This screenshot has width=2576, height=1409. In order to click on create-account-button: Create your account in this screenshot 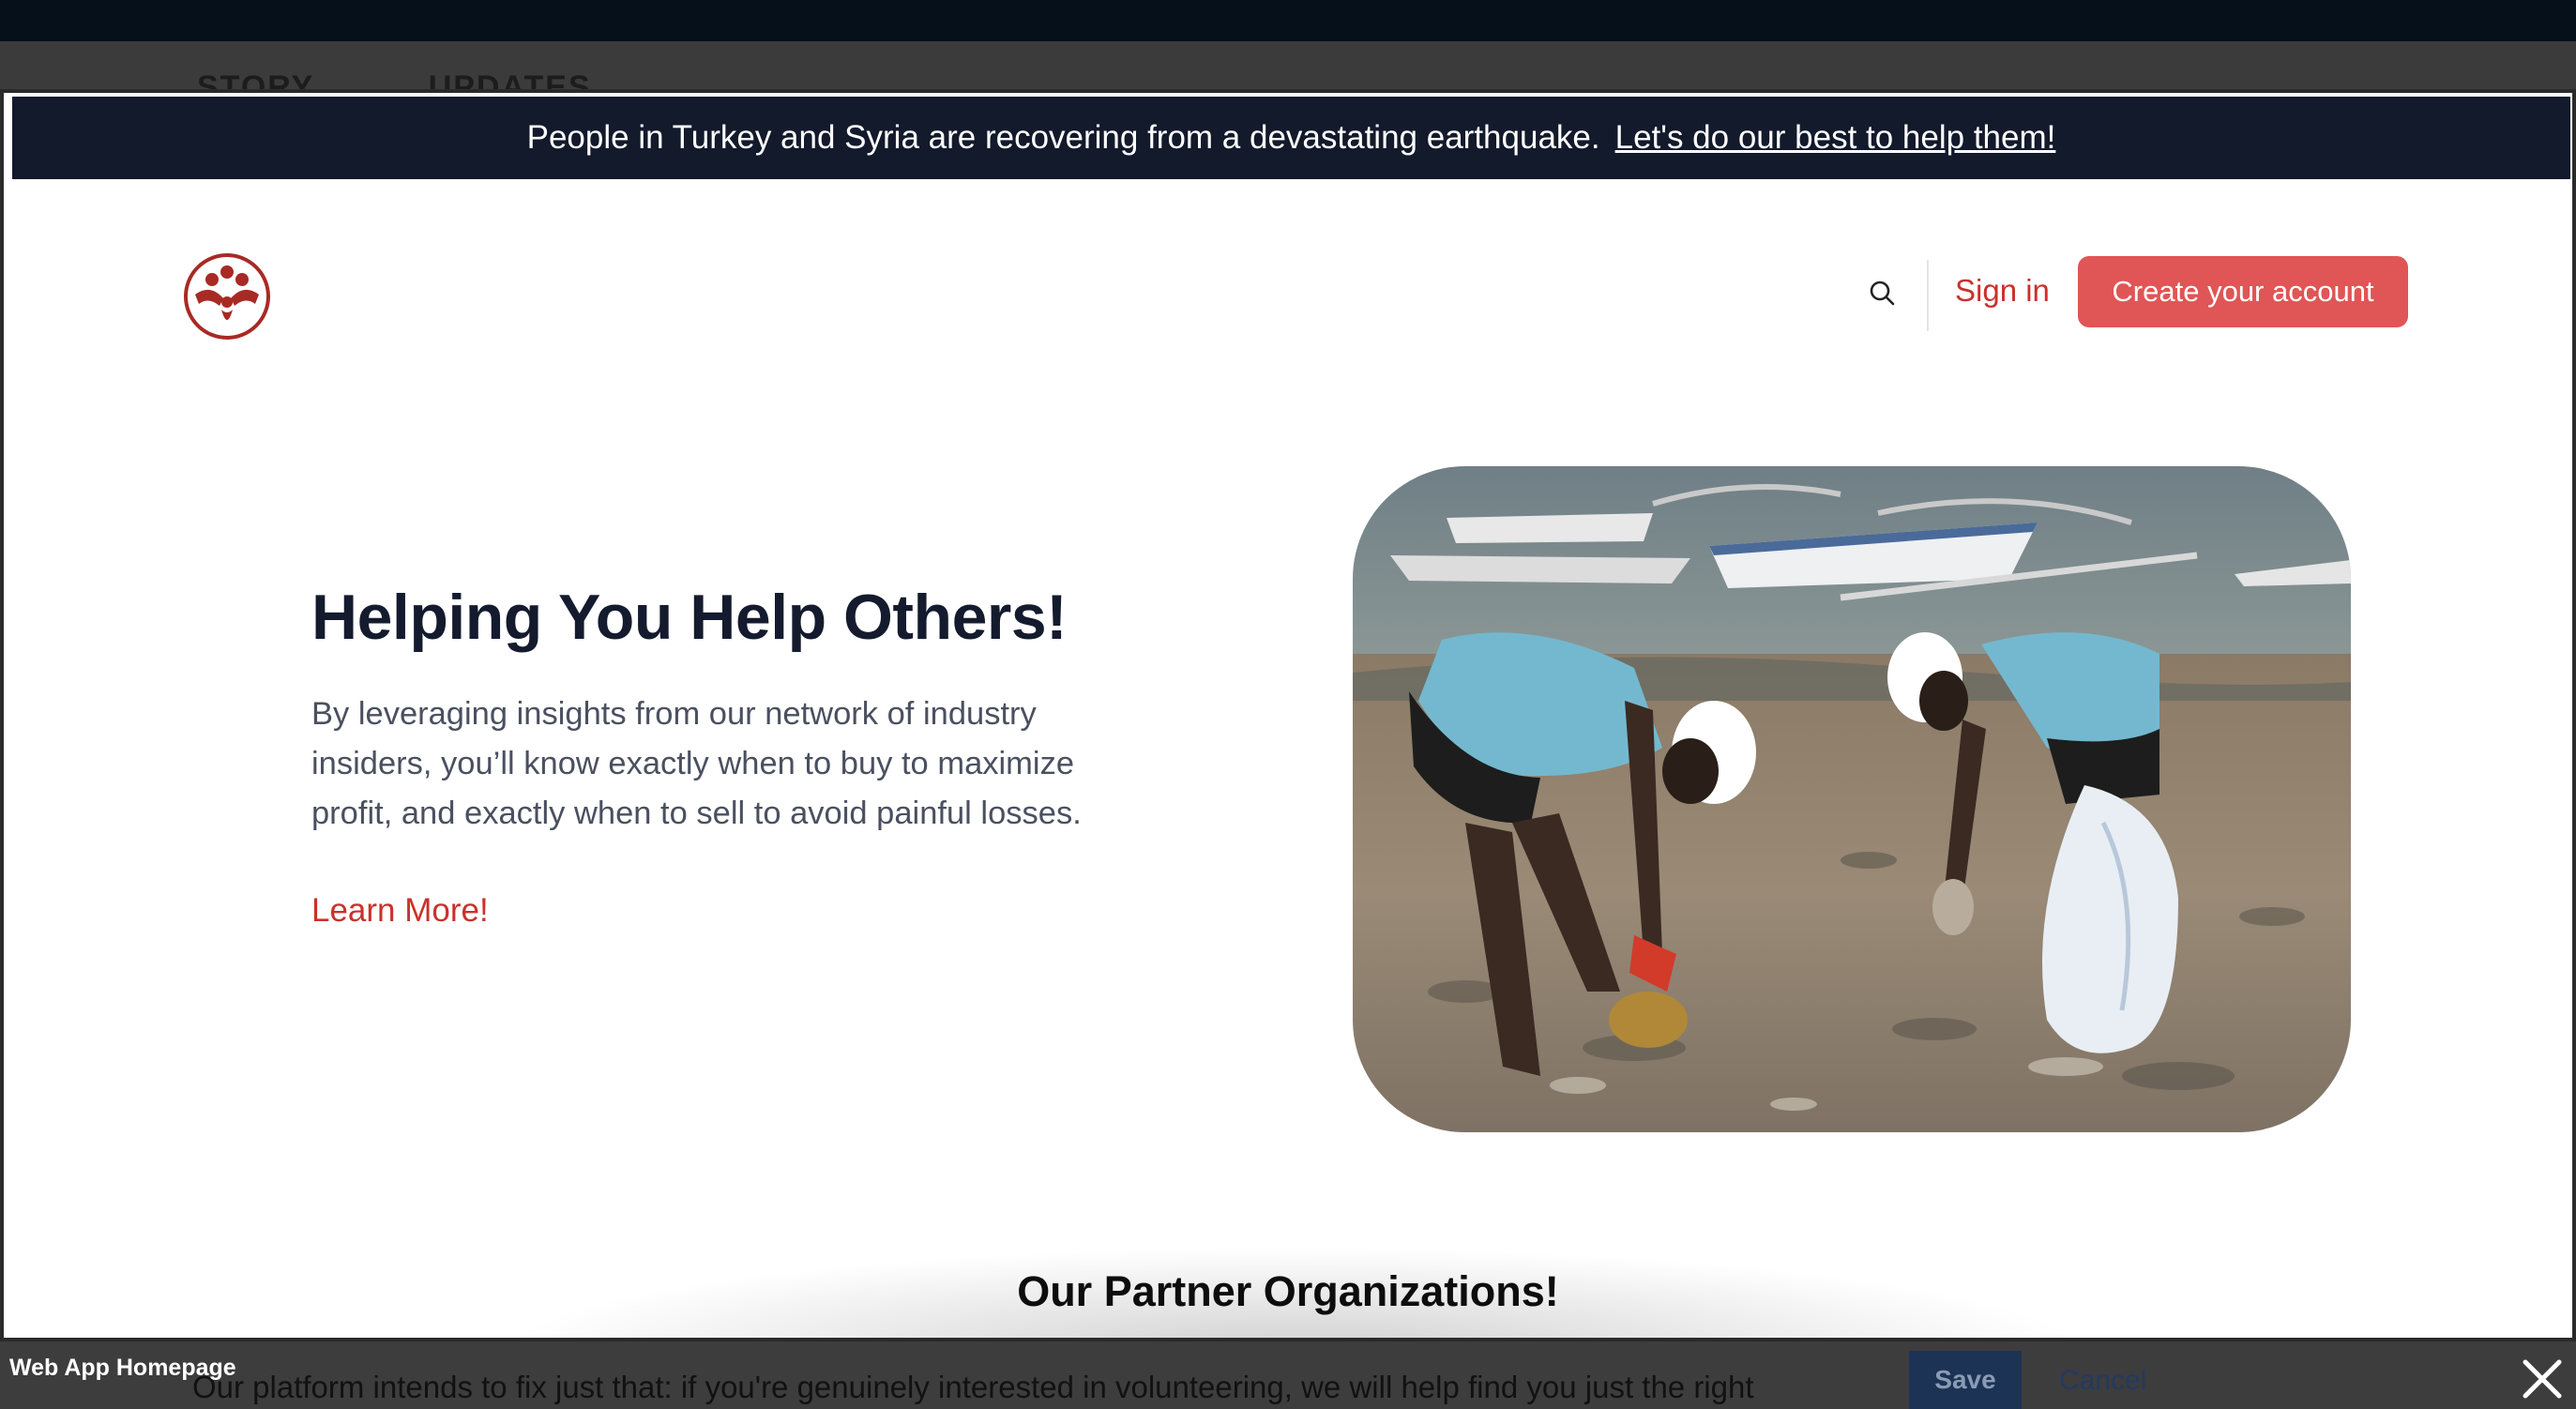, I will do `click(2243, 292)`.